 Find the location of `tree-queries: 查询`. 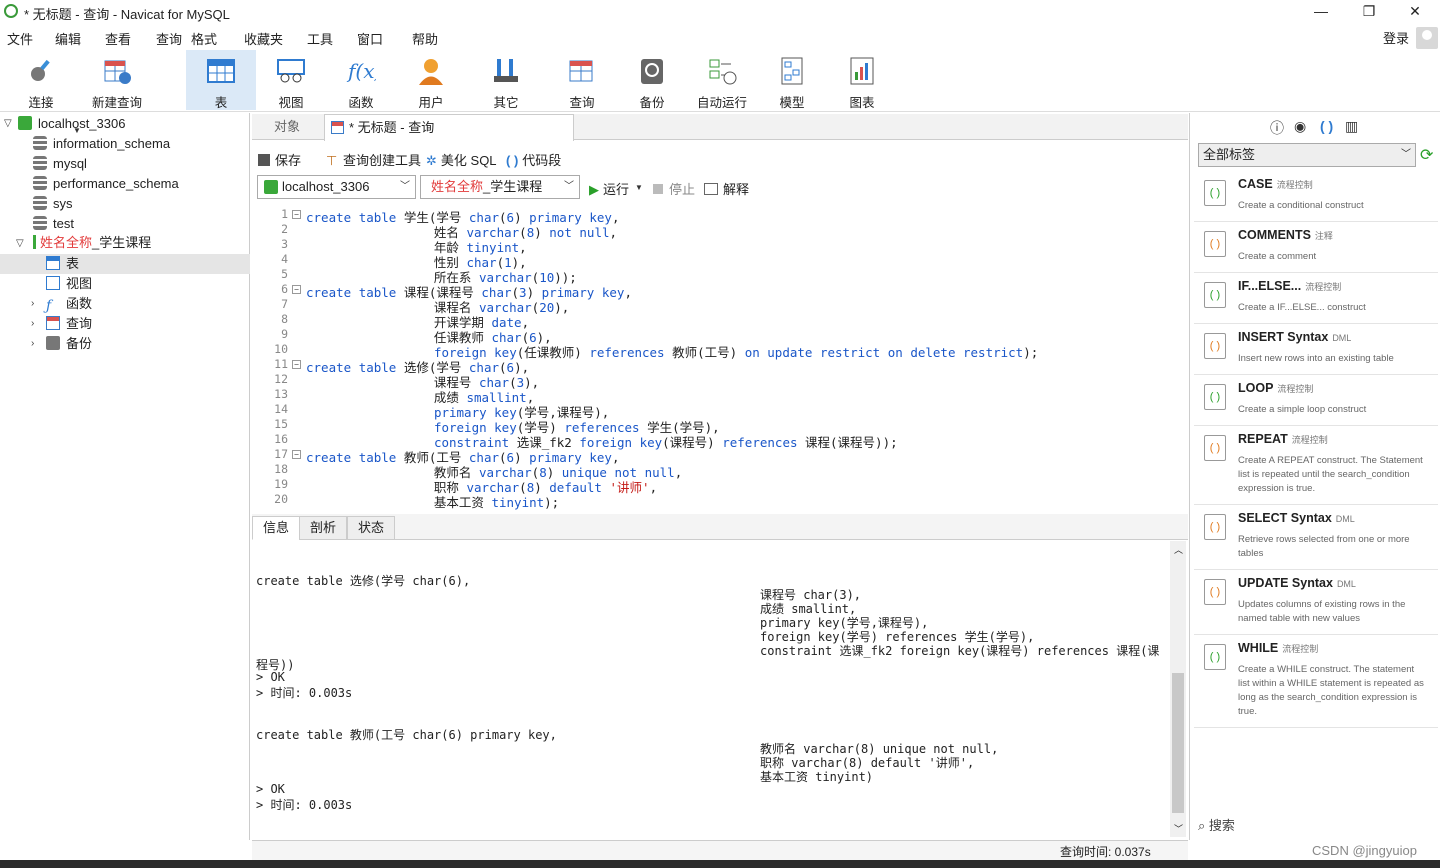

tree-queries: 查询 is located at coordinates (69, 324).